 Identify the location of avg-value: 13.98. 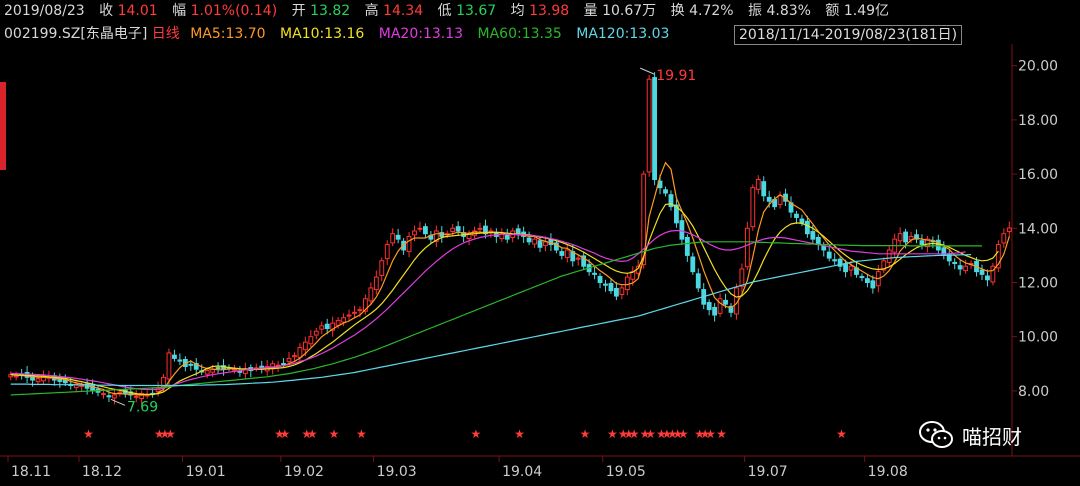
(549, 11).